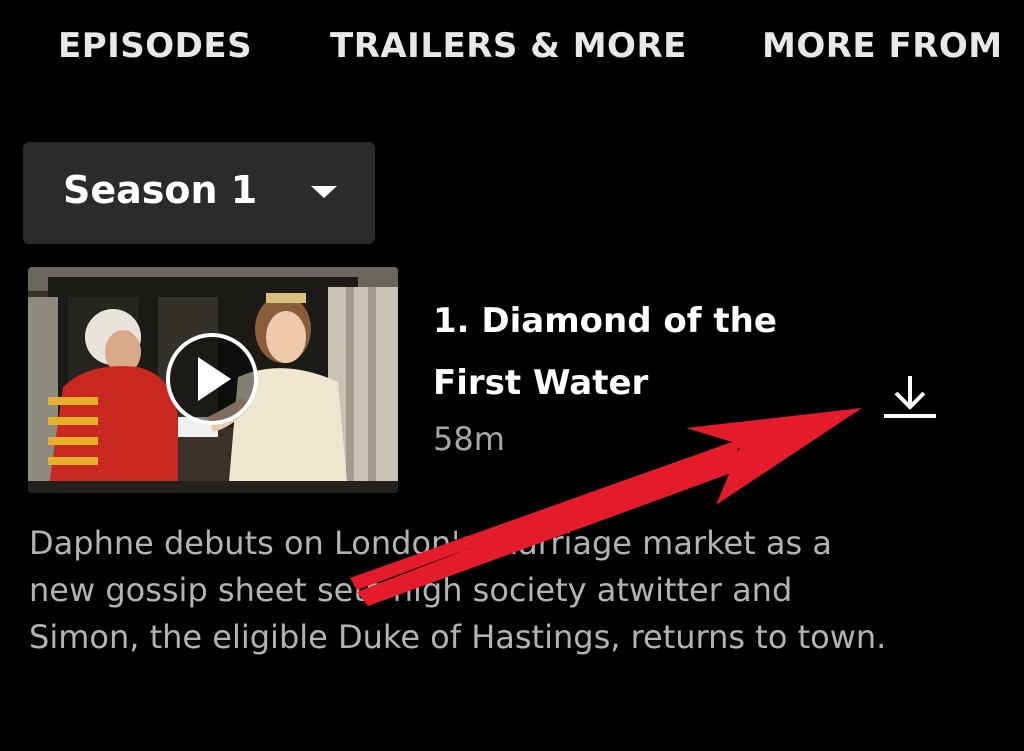 The image size is (1024, 751). Describe the element at coordinates (324, 192) in the screenshot. I see `caret-down-icon` at that location.